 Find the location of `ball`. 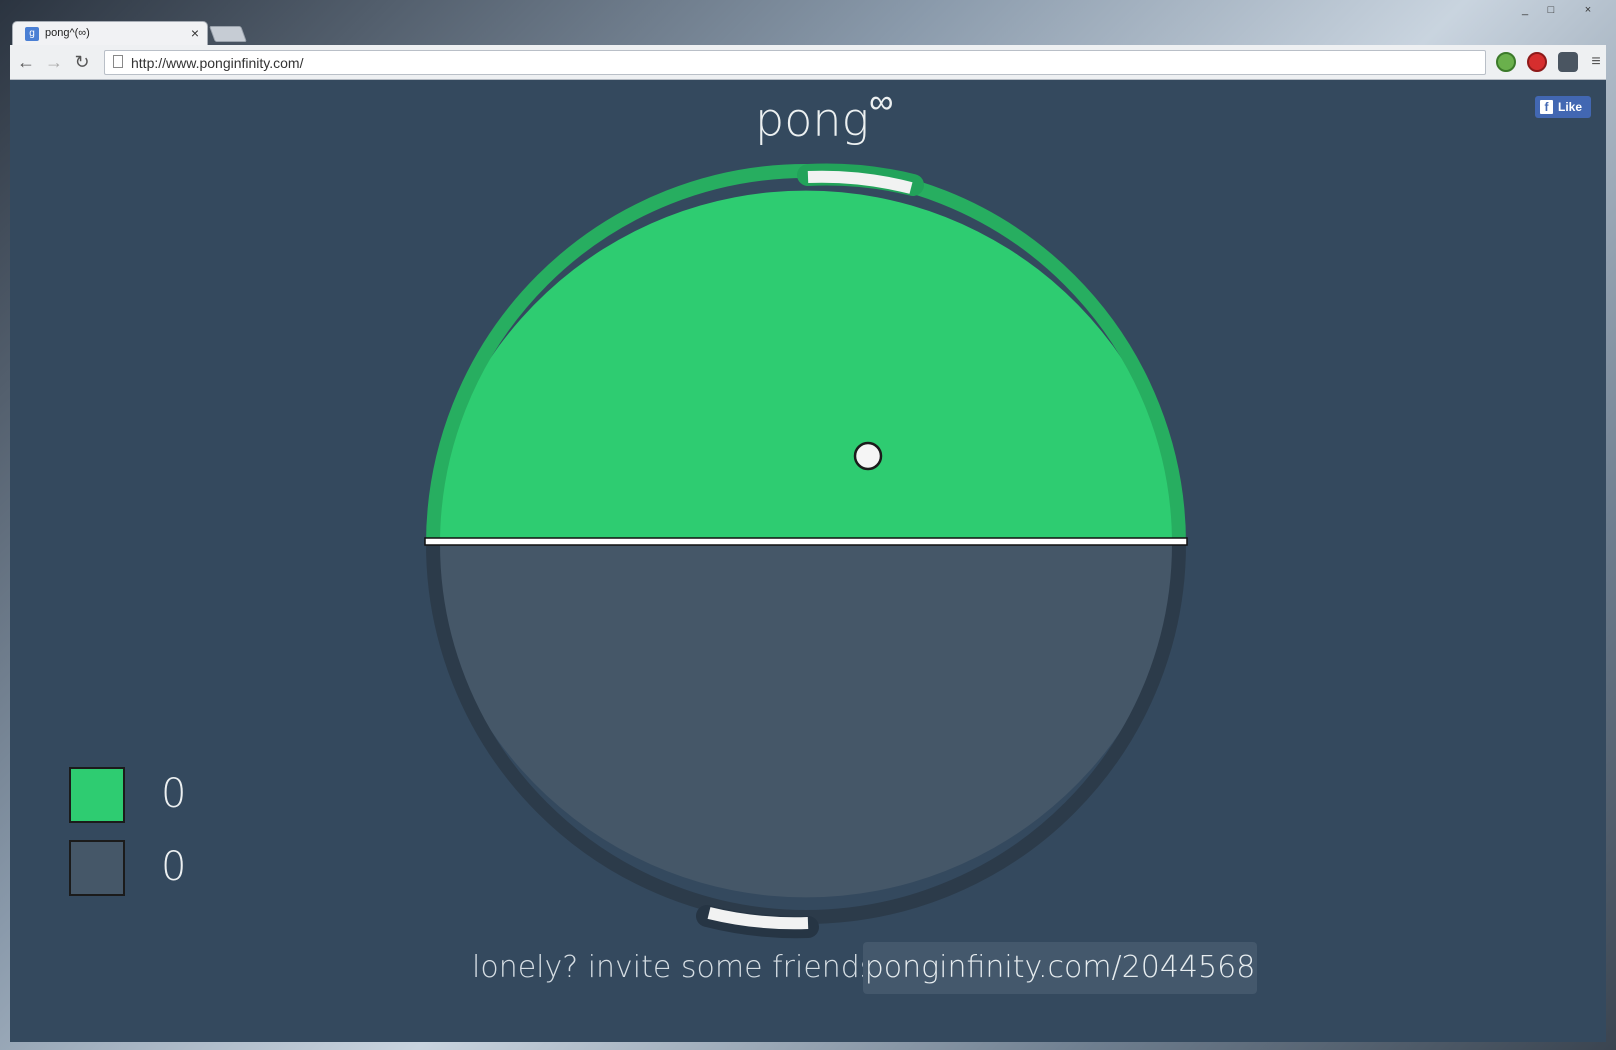

ball is located at coordinates (868, 456).